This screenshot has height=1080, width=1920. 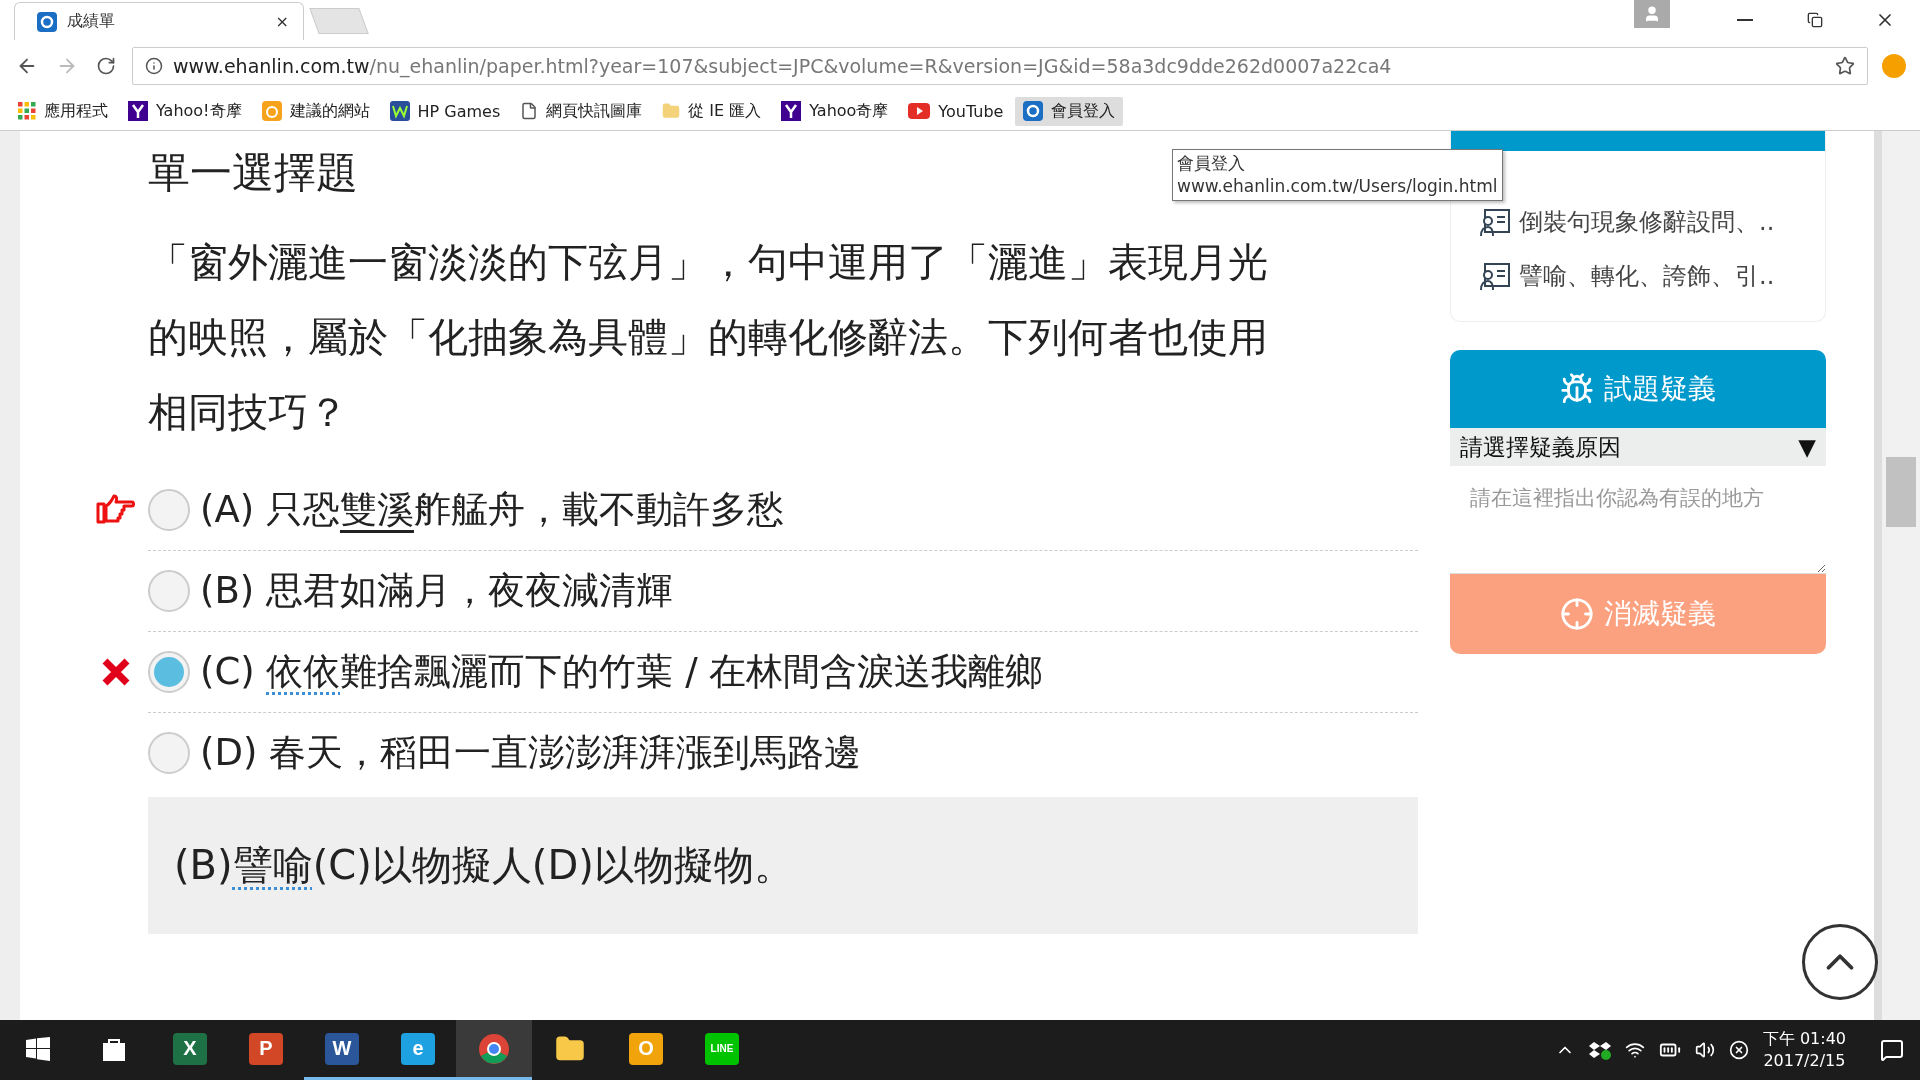 I want to click on person-icon, so click(x=1652, y=14).